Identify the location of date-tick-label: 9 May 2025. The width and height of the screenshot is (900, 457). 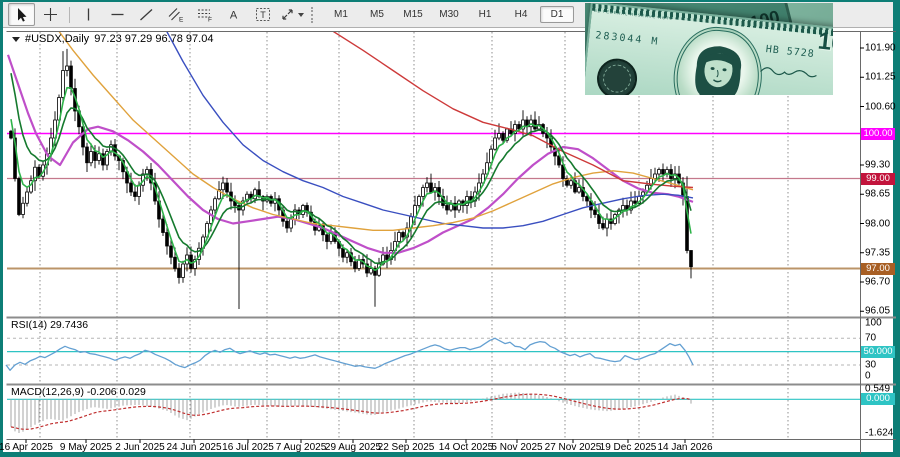
(86, 447).